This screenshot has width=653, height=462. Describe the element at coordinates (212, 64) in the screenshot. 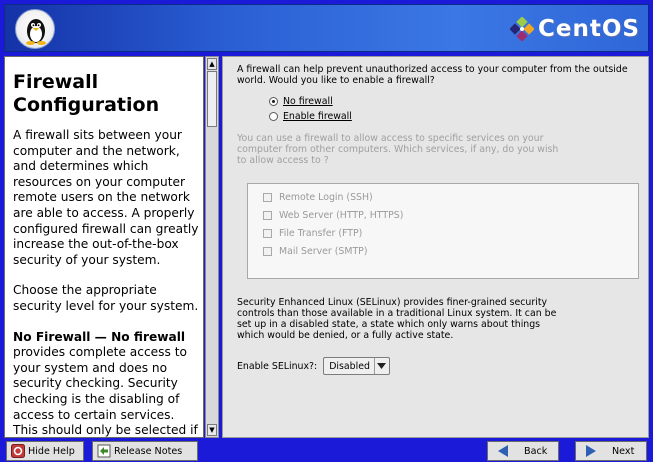

I see `scroll-up-arrow-icon: ▲` at that location.